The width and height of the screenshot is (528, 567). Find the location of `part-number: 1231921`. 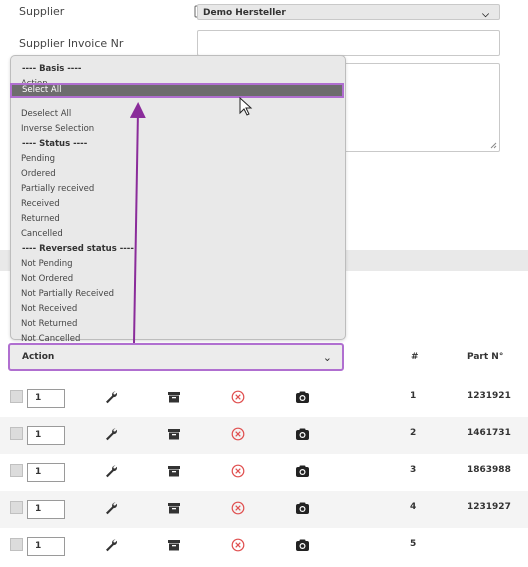

part-number: 1231921 is located at coordinates (489, 396).